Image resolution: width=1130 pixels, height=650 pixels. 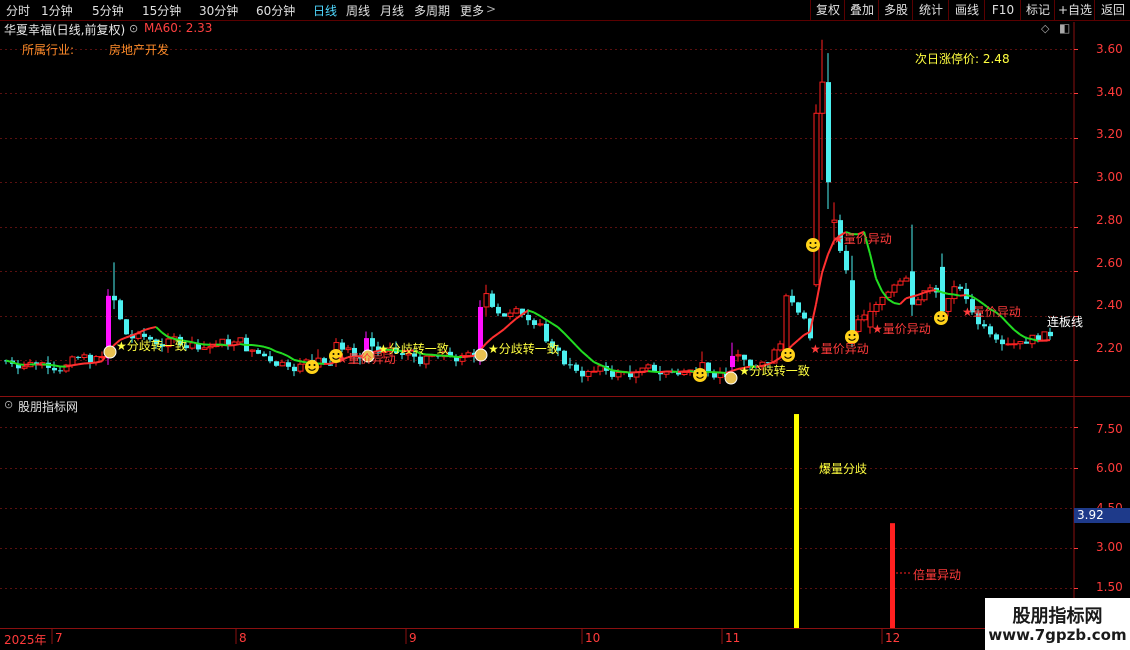 What do you see at coordinates (48, 50) in the screenshot?
I see `industry-label: 所属行业:` at bounding box center [48, 50].